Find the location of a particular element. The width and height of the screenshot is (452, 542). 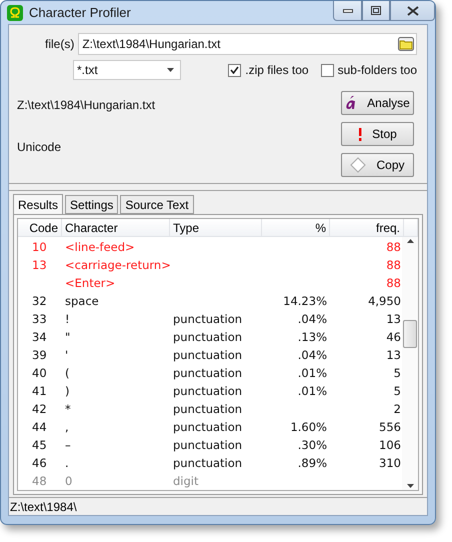

italic-a-icon is located at coordinates (351, 103).